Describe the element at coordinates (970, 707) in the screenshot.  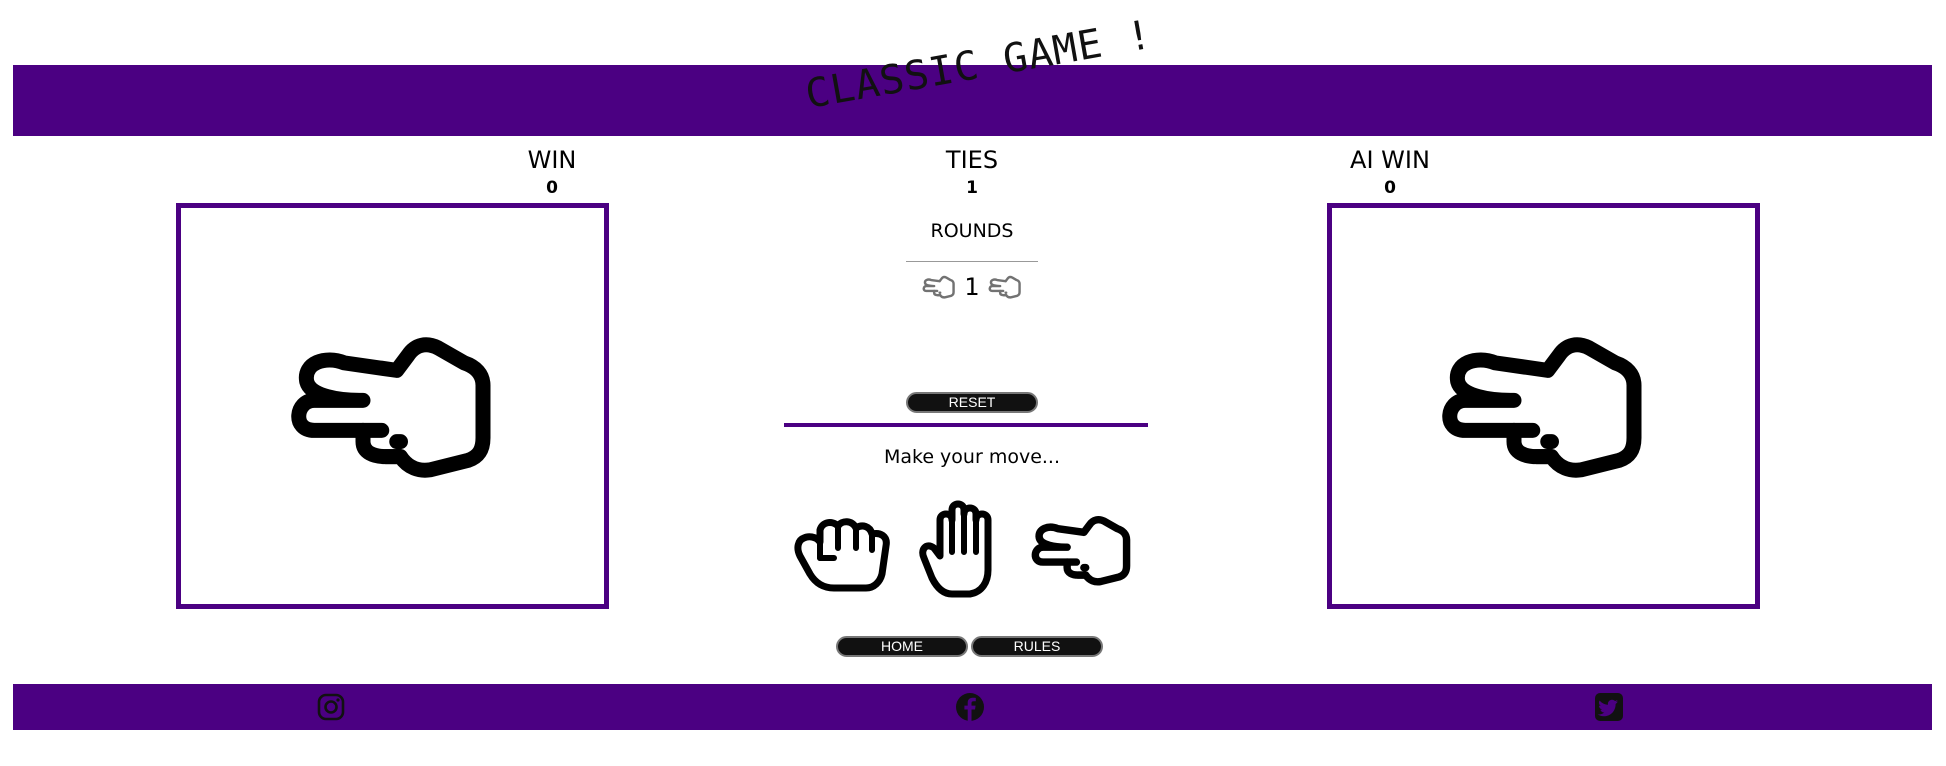
I see `facebook-icon` at that location.